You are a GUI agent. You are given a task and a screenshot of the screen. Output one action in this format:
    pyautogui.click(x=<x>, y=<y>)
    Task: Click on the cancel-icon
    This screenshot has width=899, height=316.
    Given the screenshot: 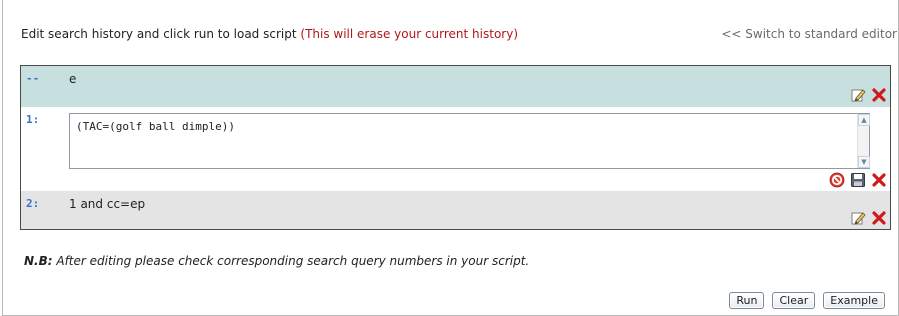 What is the action you would take?
    pyautogui.click(x=837, y=180)
    